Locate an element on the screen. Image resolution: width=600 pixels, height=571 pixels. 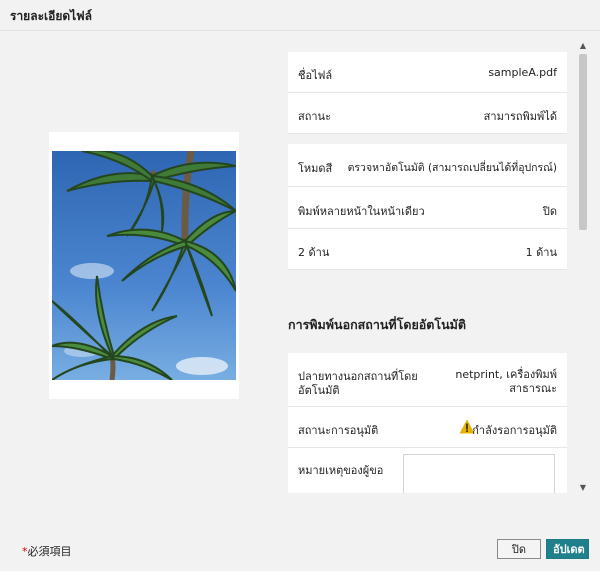
chevron-up-icon: ▲ is located at coordinates (583, 46).